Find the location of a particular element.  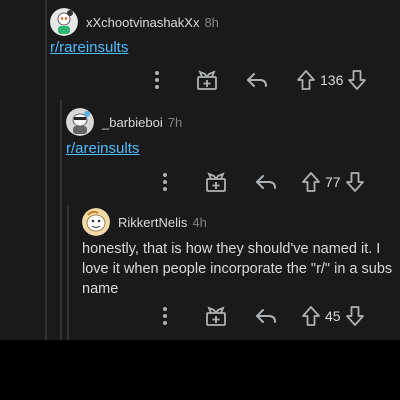

subreddit-link: r/rareinsults is located at coordinates (89, 47).